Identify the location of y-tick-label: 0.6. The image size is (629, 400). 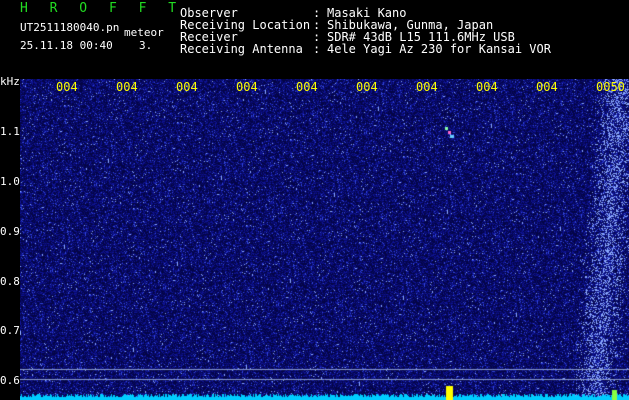
(10, 380).